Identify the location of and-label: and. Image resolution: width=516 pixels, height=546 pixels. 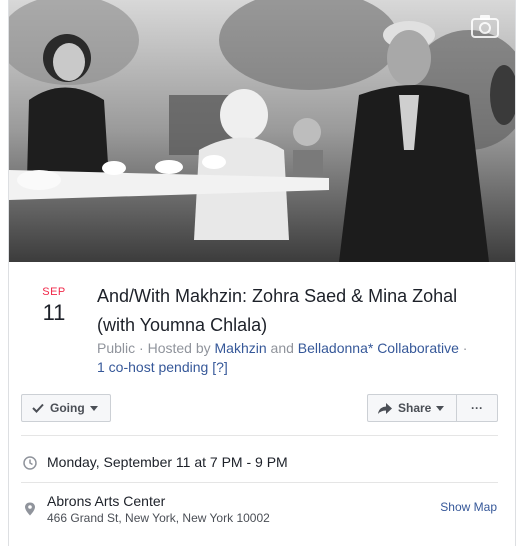
(282, 348).